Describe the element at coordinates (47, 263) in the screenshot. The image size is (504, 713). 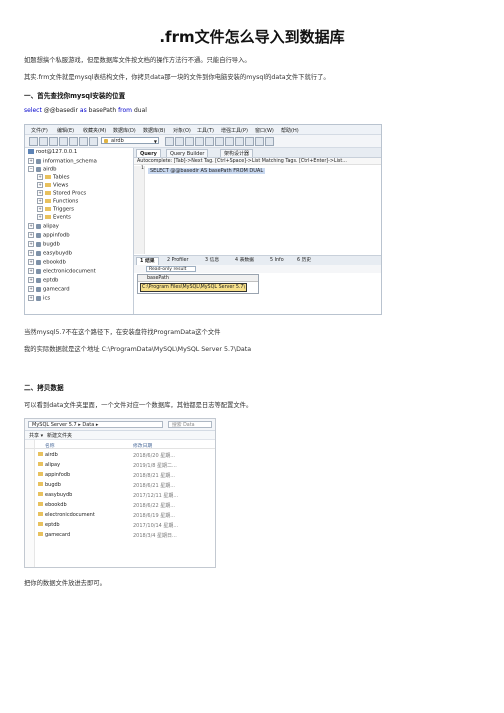
I see `tree-item: + ebookdb` at that location.